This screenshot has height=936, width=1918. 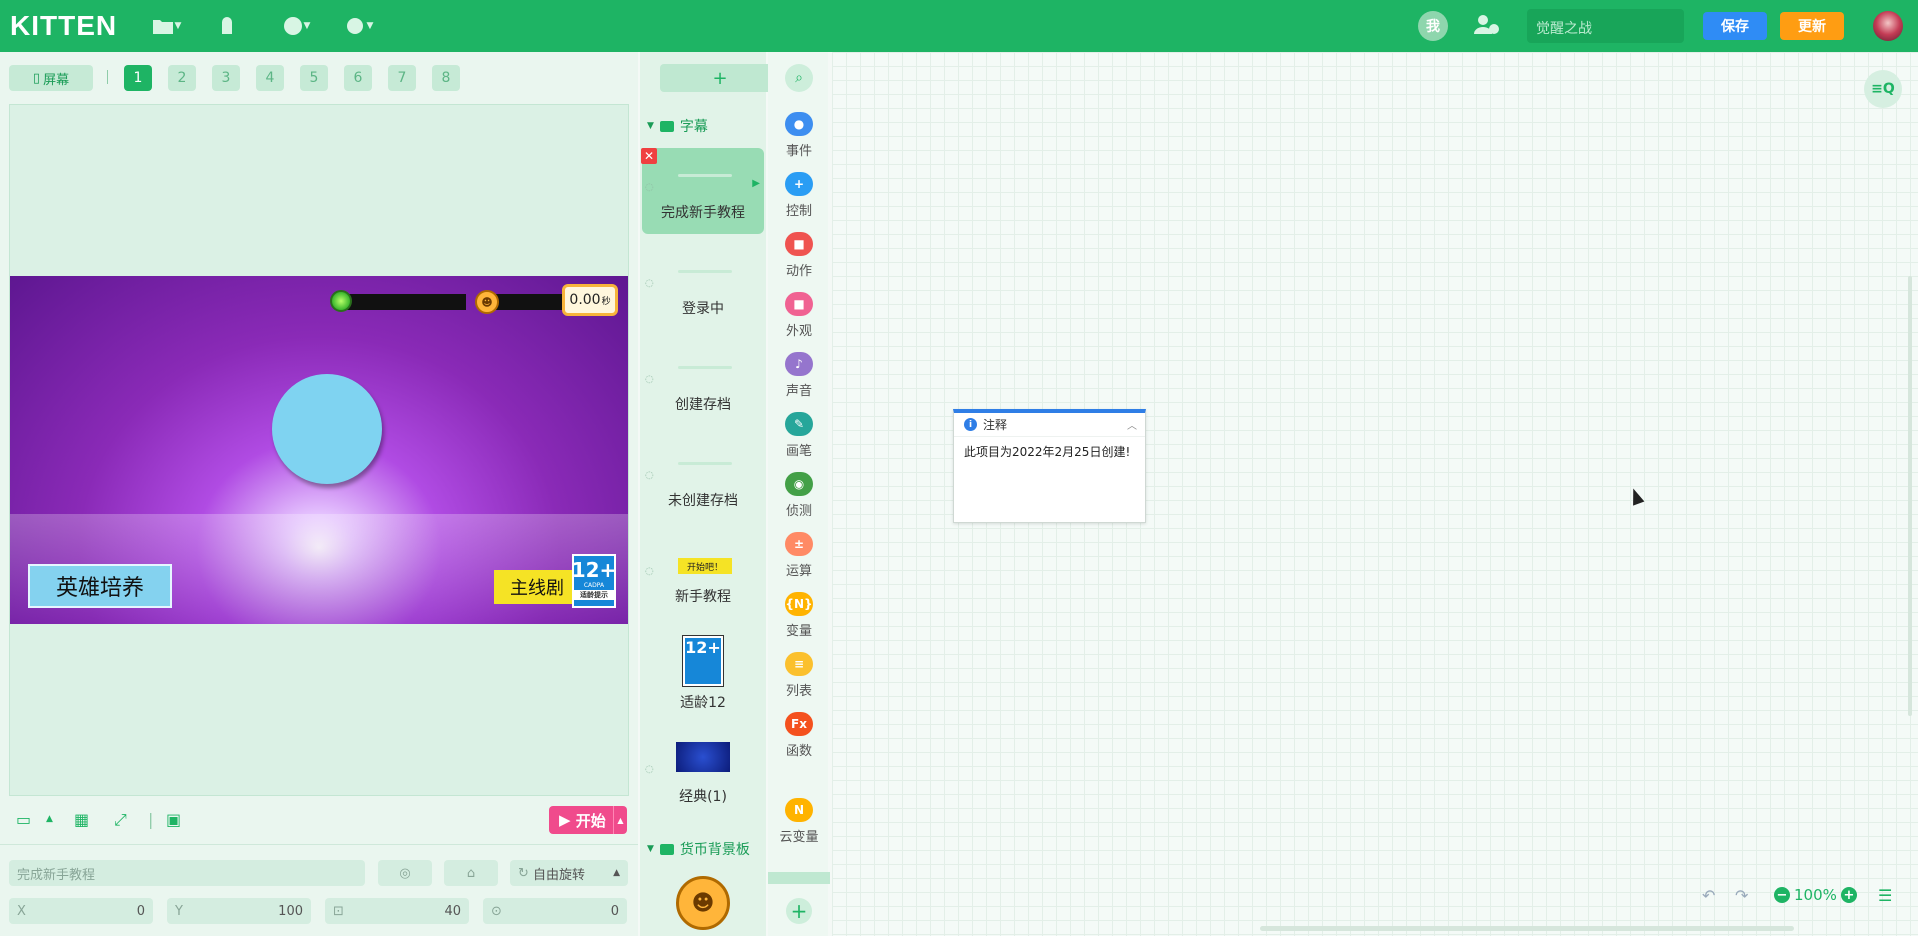 I want to click on category-10: Fx 函数, so click(x=799, y=735).